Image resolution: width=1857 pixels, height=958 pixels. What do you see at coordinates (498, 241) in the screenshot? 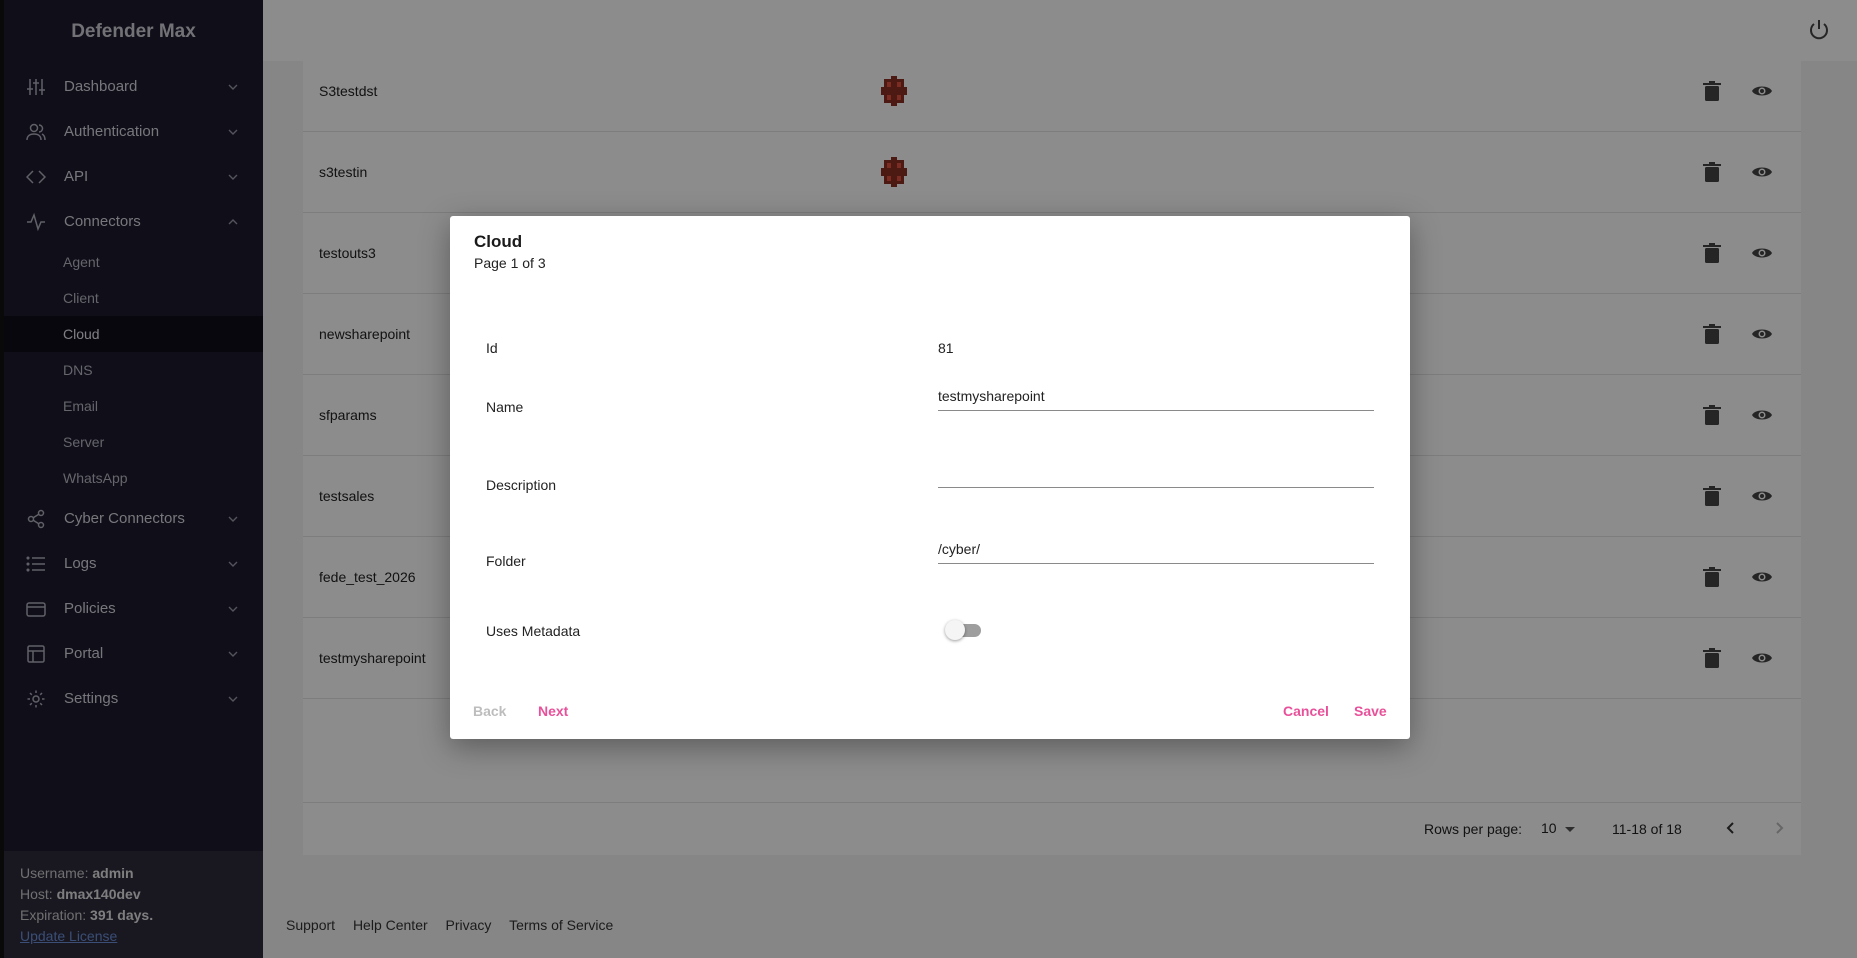
I see `dialog-title: Cloud` at bounding box center [498, 241].